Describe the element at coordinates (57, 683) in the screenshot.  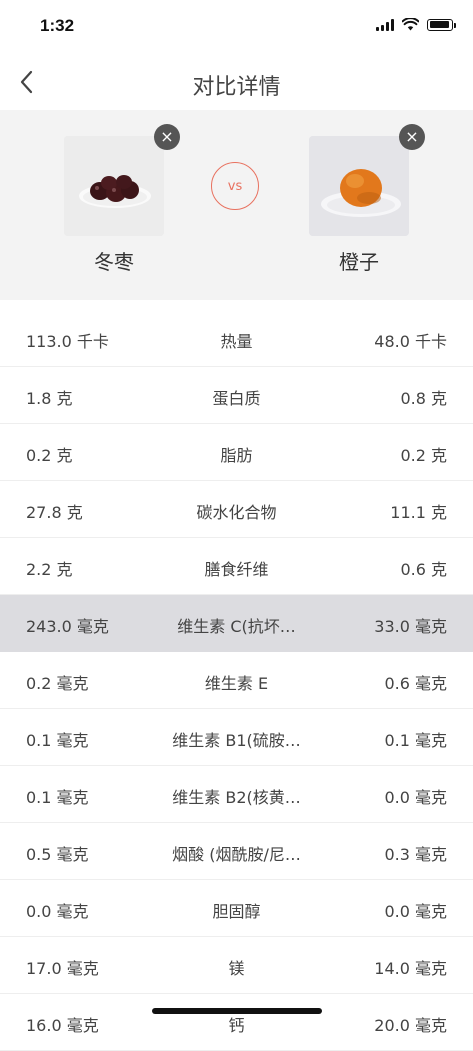
I see `left-value: 0.2 毫克` at that location.